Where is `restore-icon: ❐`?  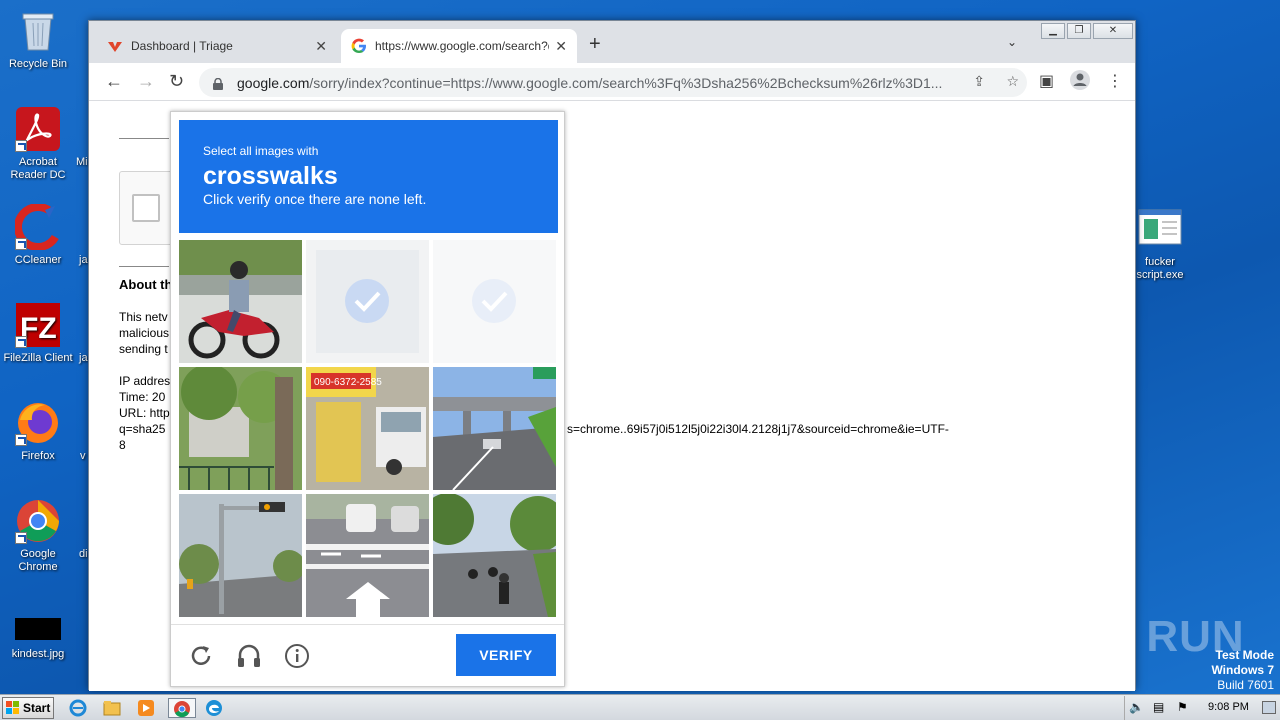 restore-icon: ❐ is located at coordinates (1079, 31).